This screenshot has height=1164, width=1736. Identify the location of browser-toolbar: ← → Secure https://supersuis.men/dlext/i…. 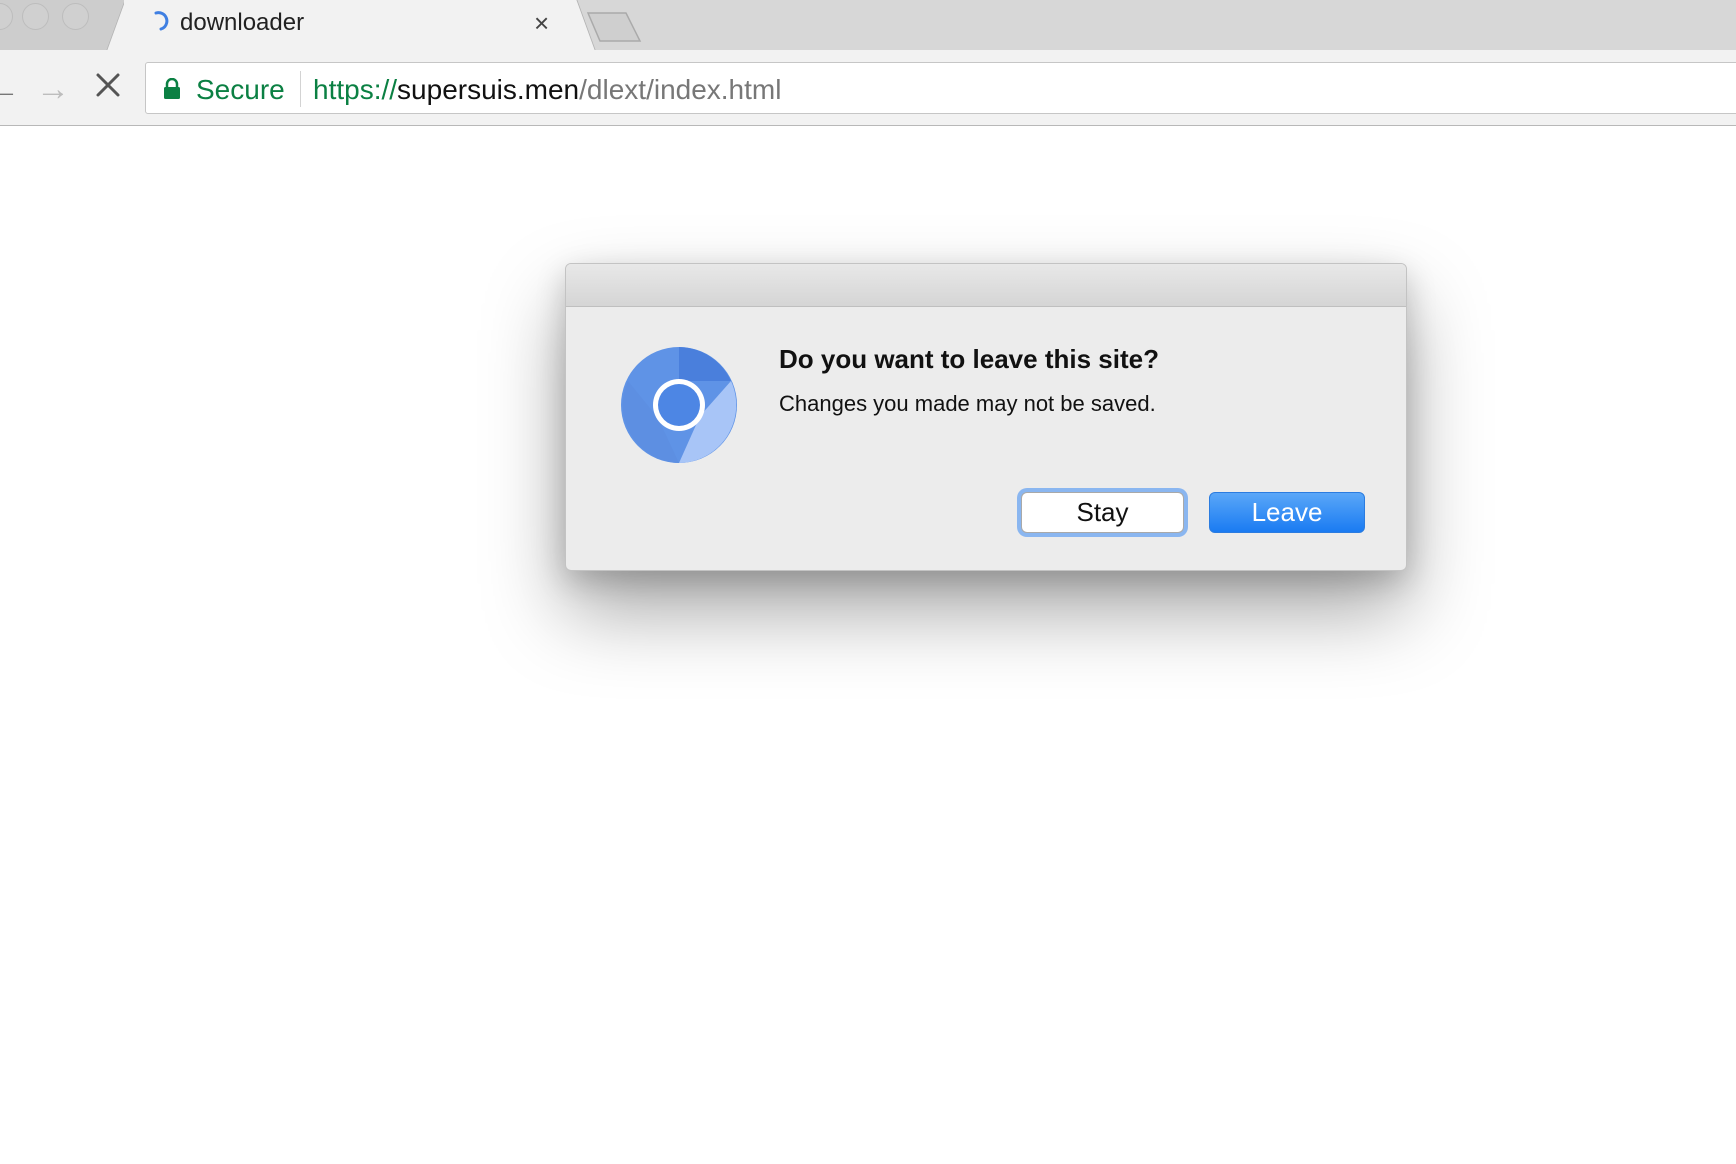
(868, 88).